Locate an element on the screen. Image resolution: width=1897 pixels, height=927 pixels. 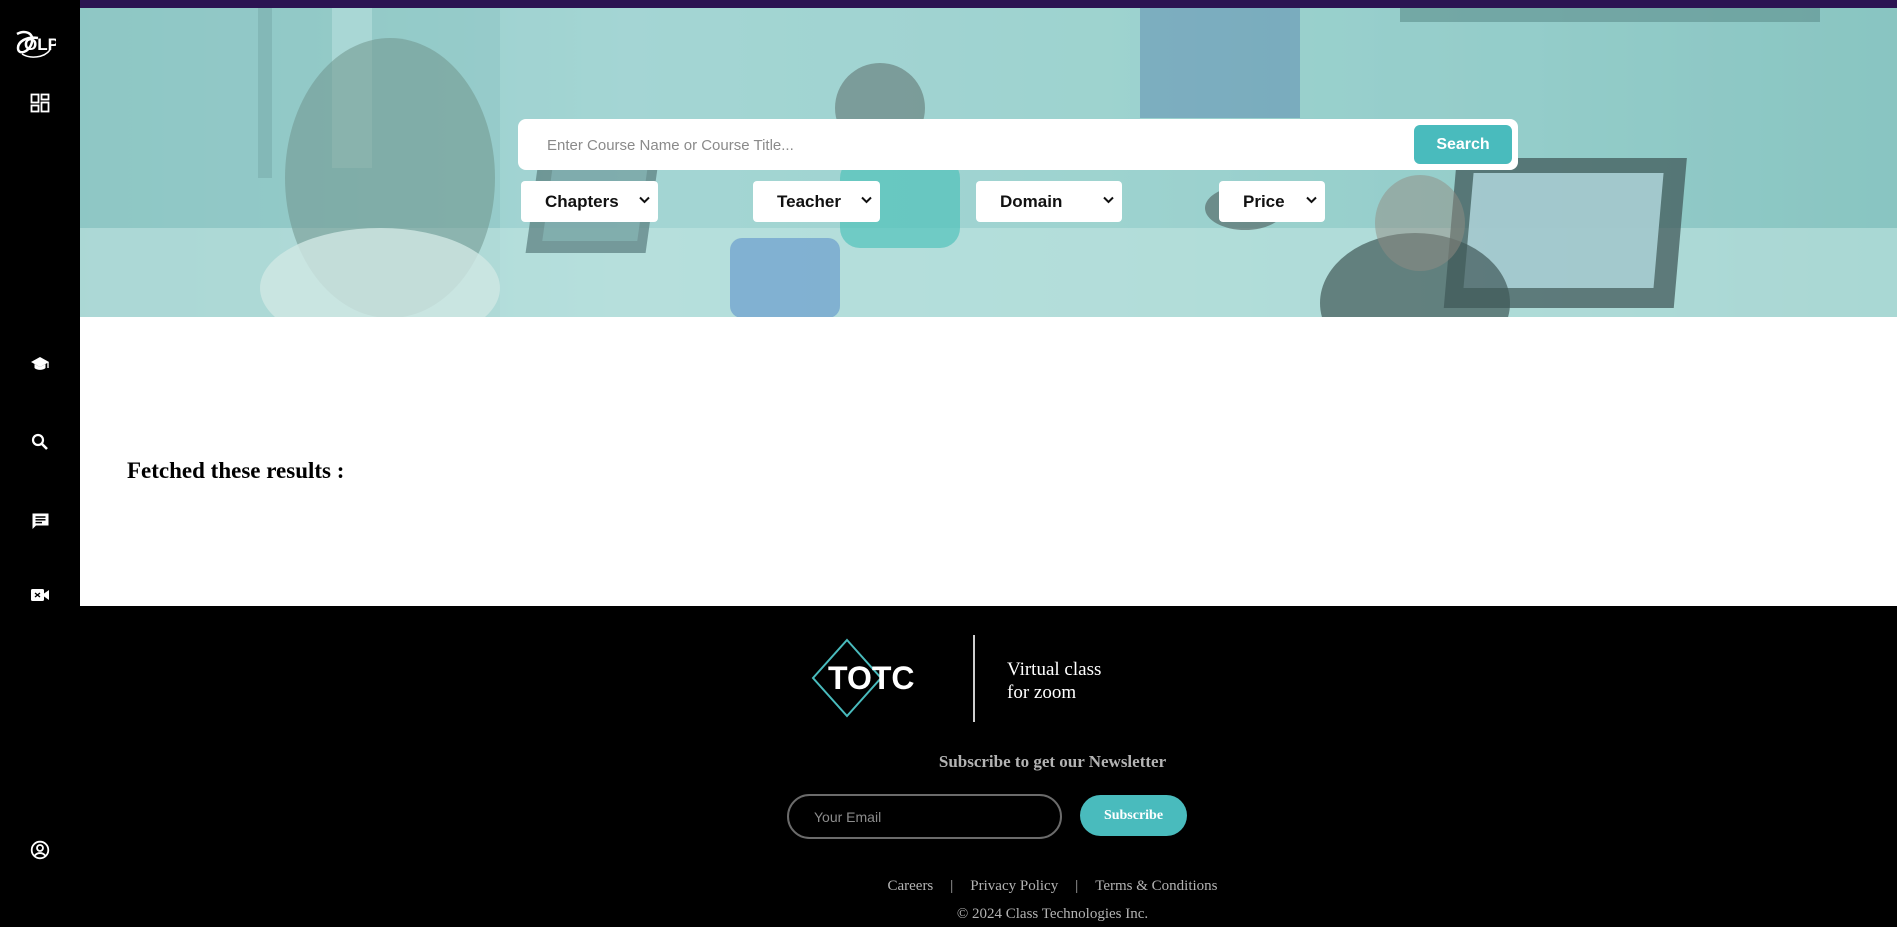
dashboard-icon is located at coordinates (40, 103).